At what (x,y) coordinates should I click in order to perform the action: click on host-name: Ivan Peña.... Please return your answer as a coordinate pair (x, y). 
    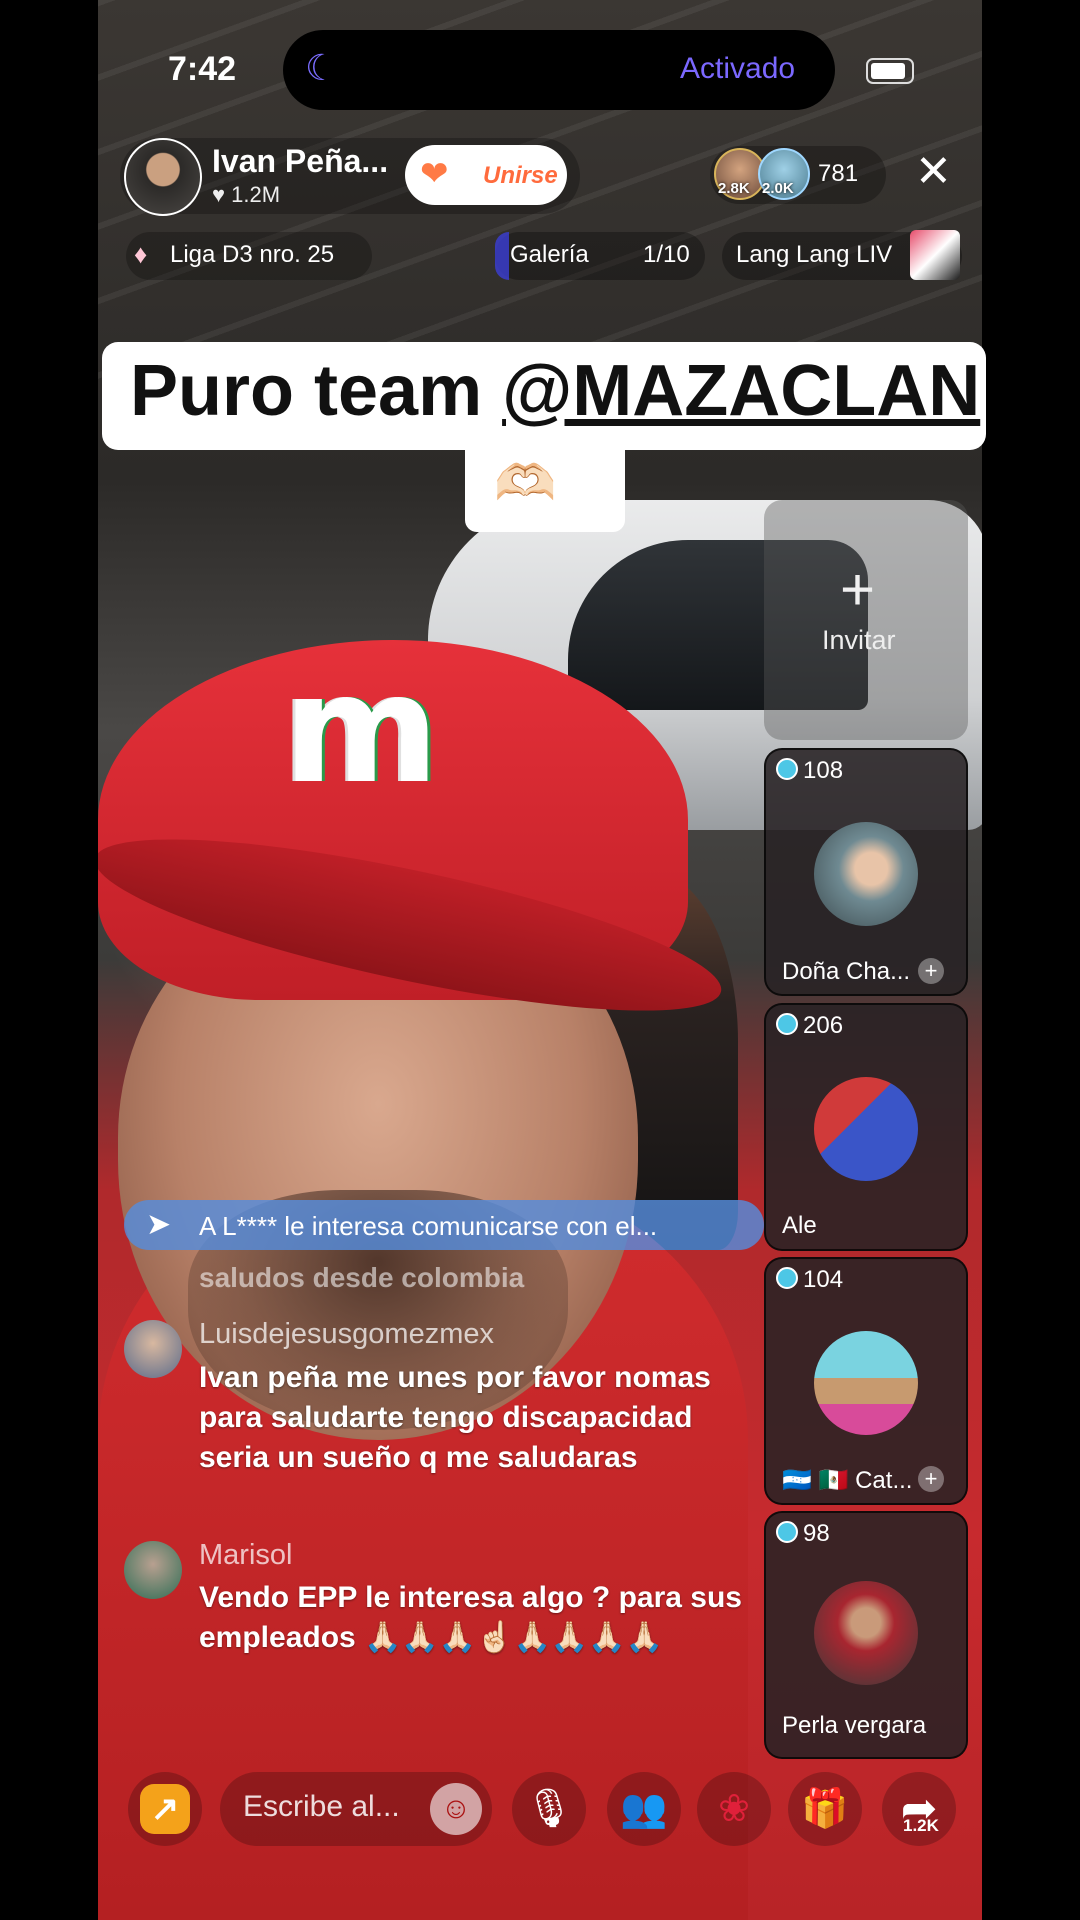
    Looking at the image, I should click on (300, 161).